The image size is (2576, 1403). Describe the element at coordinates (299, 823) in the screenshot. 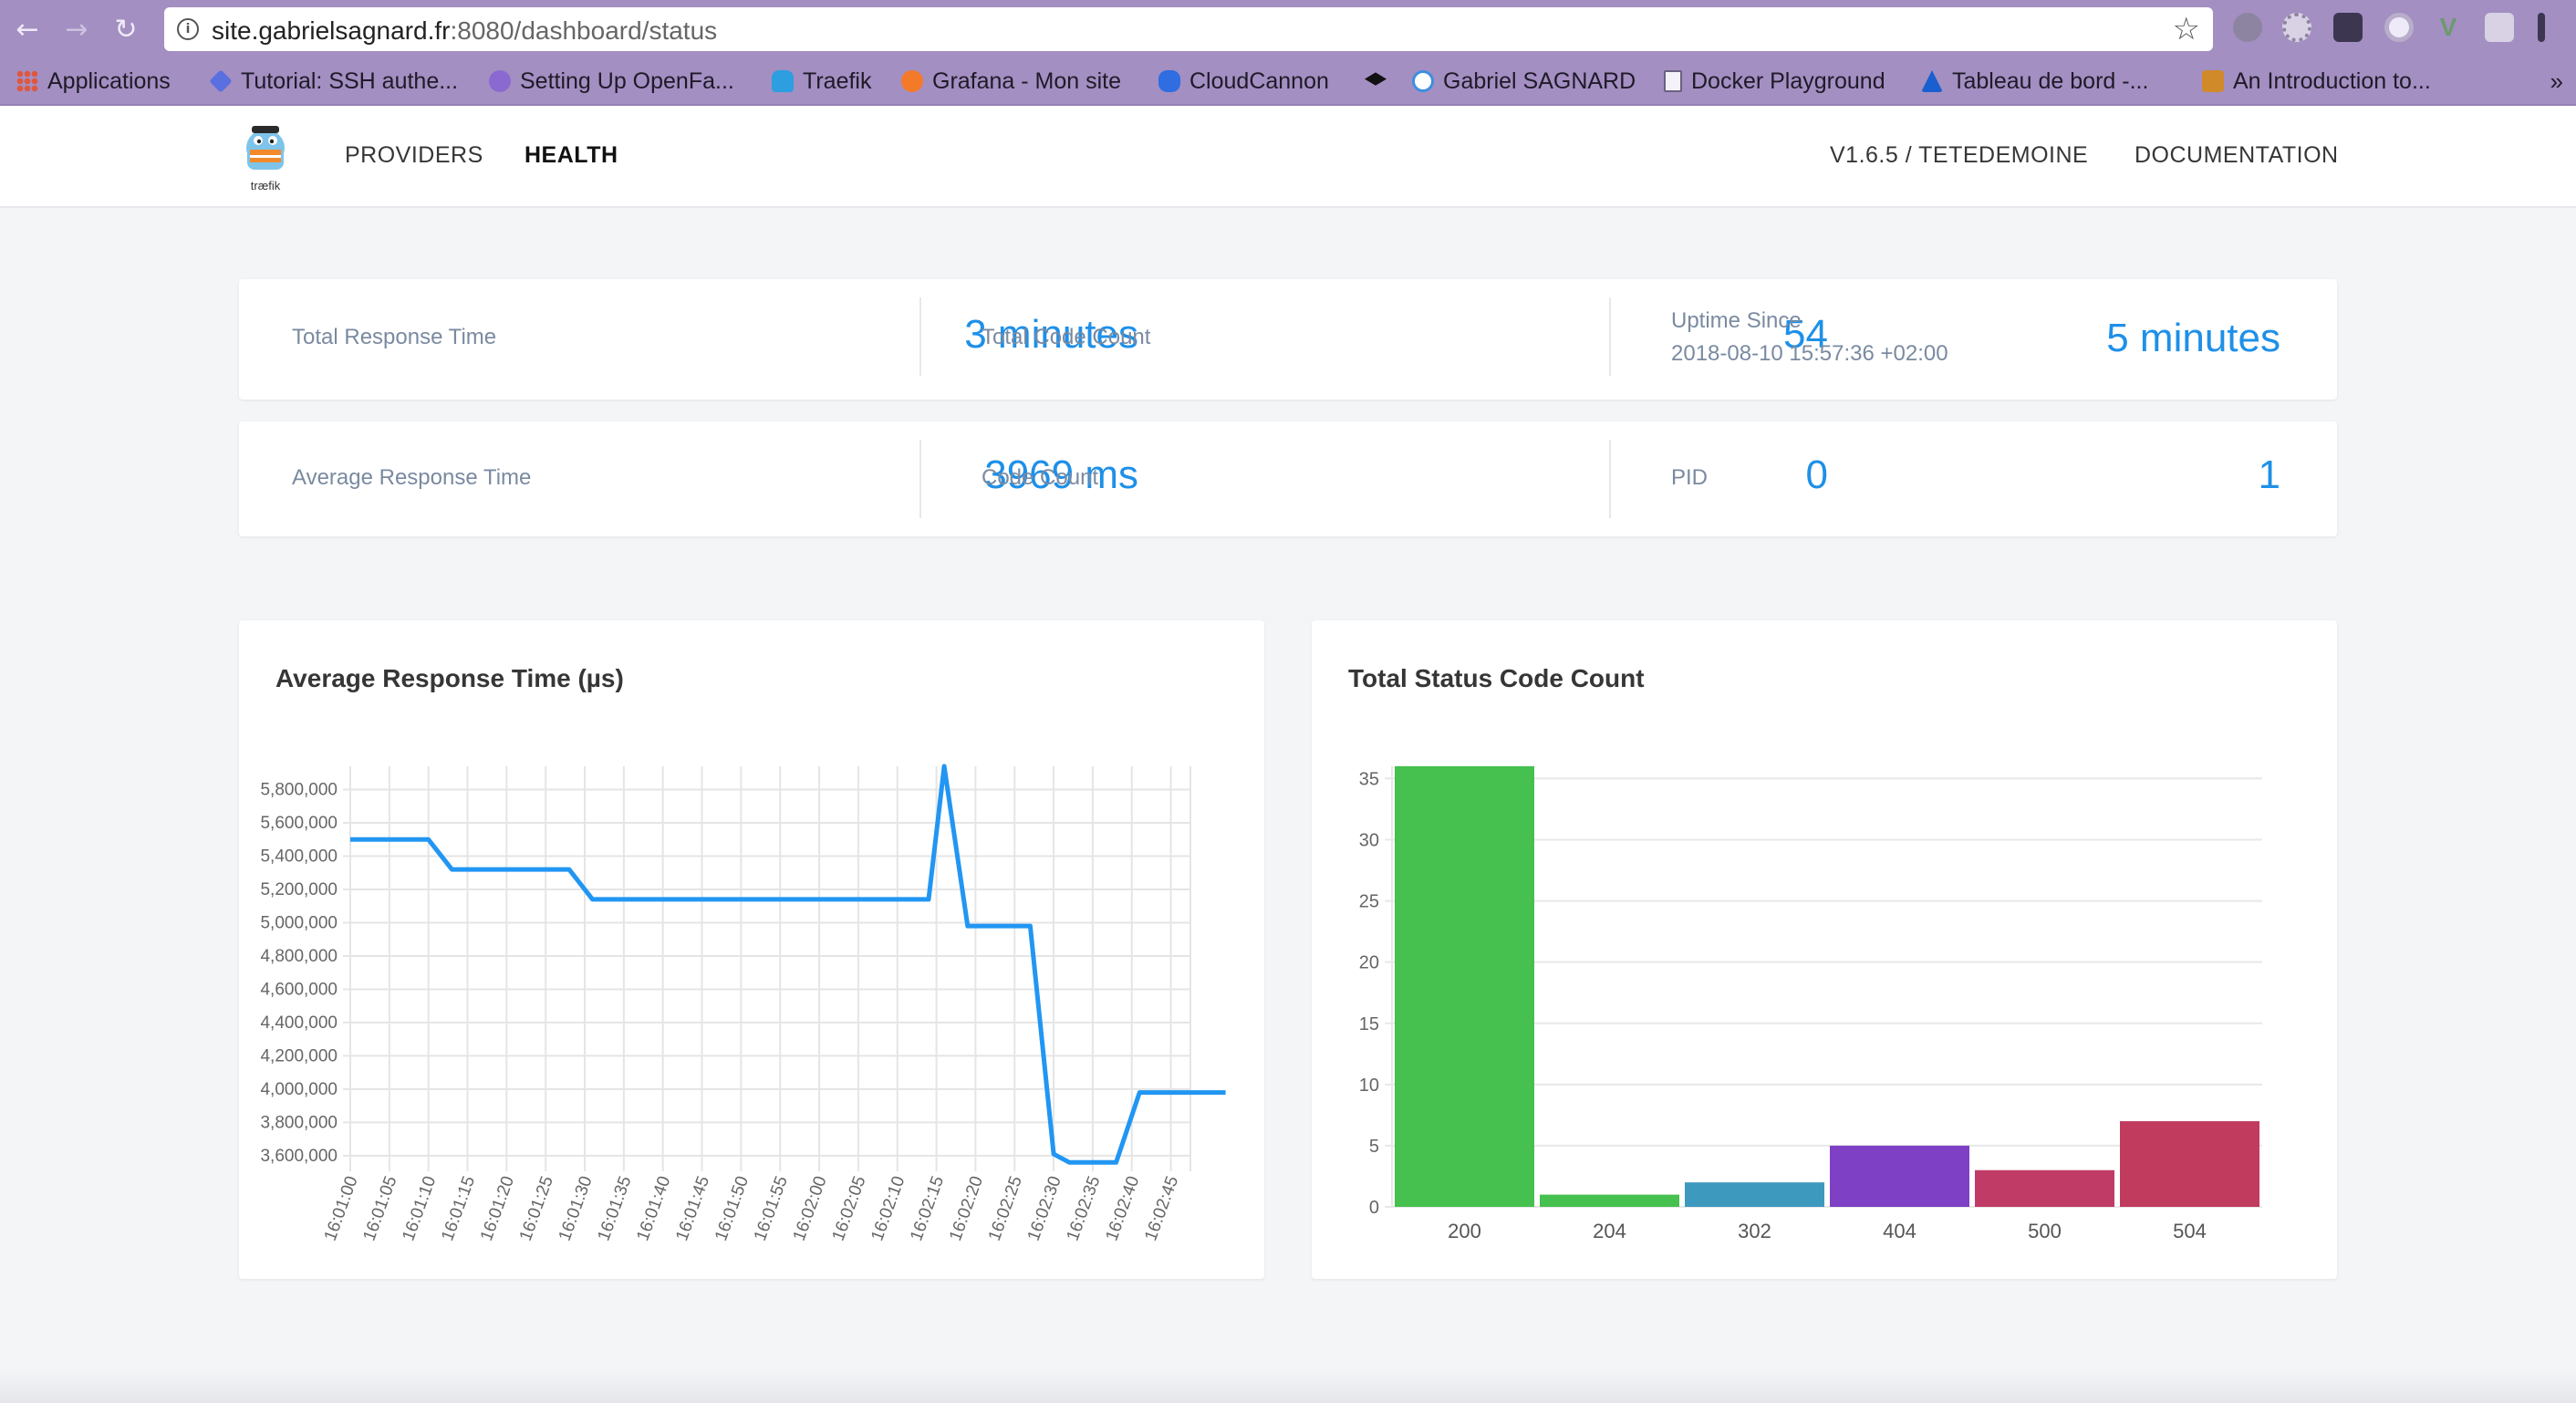

I see `y-tick-label: 5,600,000` at that location.